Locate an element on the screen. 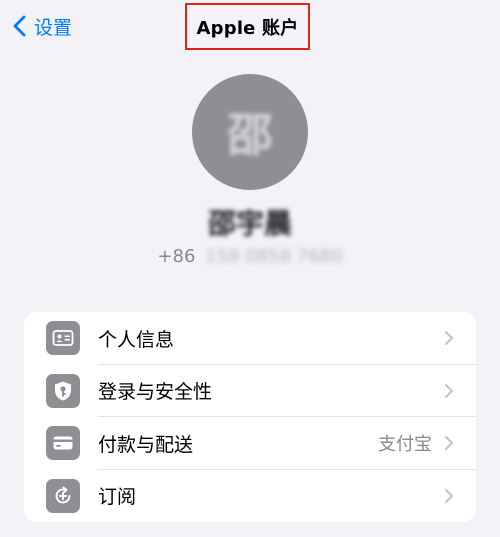 Image resolution: width=500 pixels, height=537 pixels. page-title: Apple 账户 is located at coordinates (247, 28).